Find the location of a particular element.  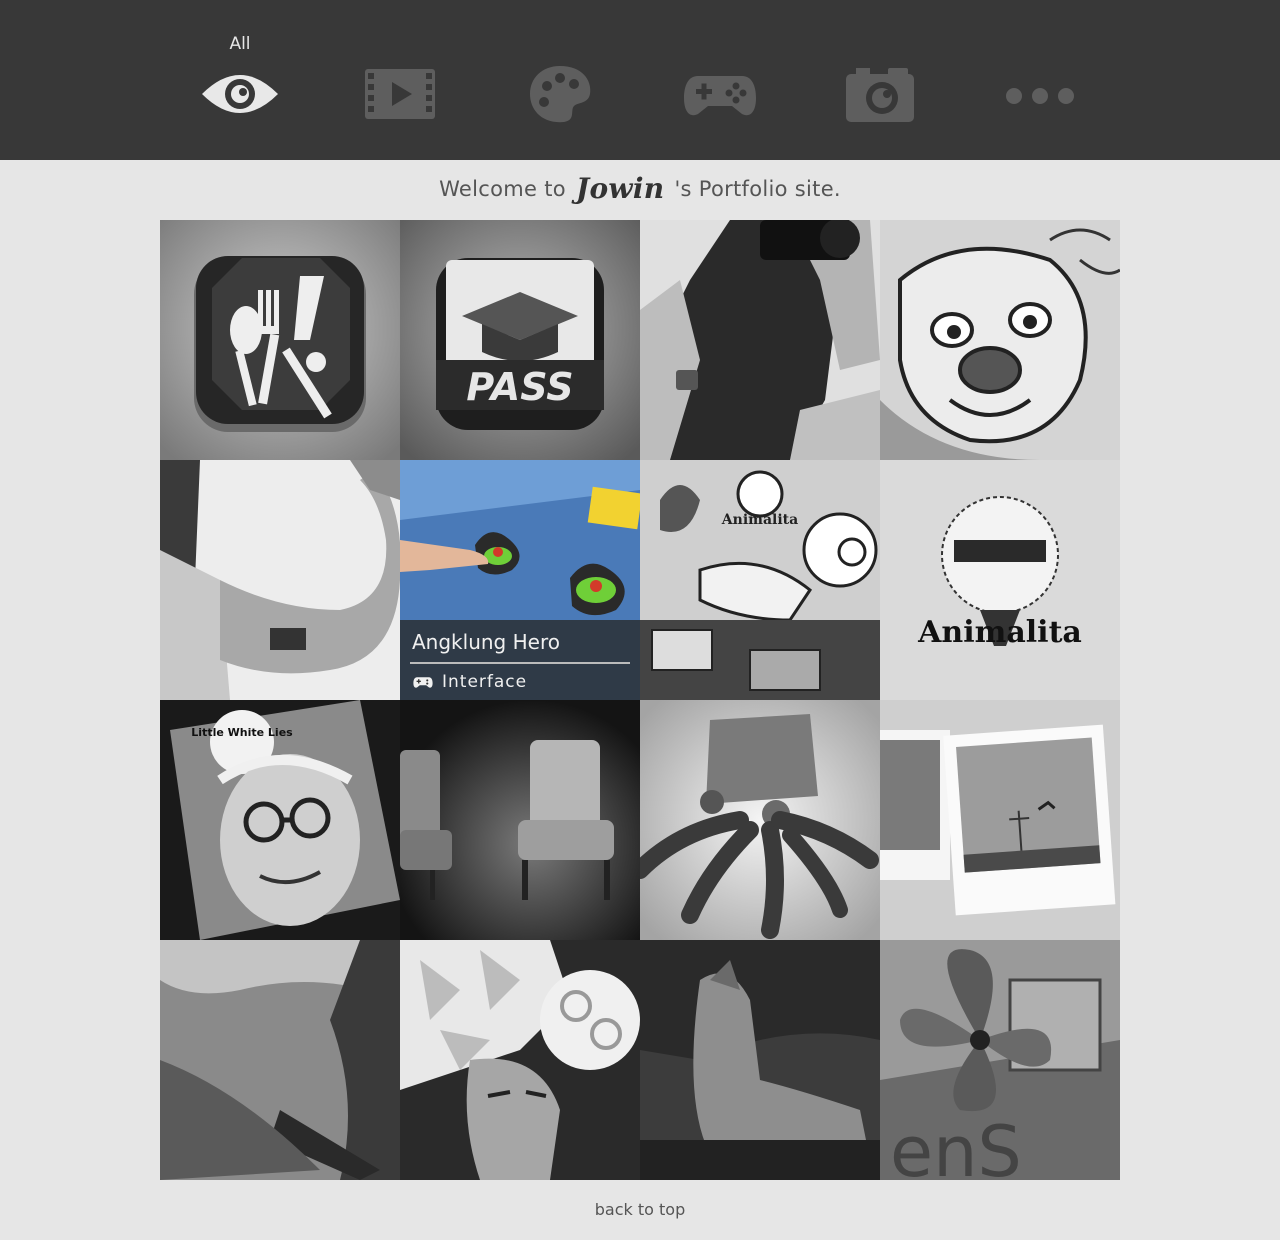

animalita-mural-photo: Animalita is located at coordinates (760, 580).